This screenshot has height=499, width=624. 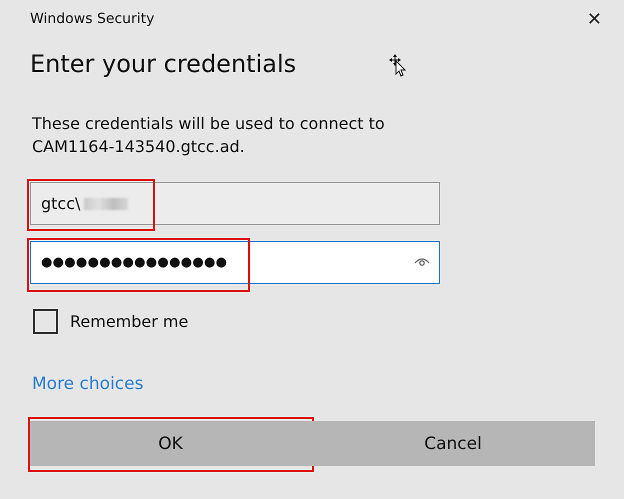 What do you see at coordinates (453, 443) in the screenshot?
I see `cancel-button: Cancel` at bounding box center [453, 443].